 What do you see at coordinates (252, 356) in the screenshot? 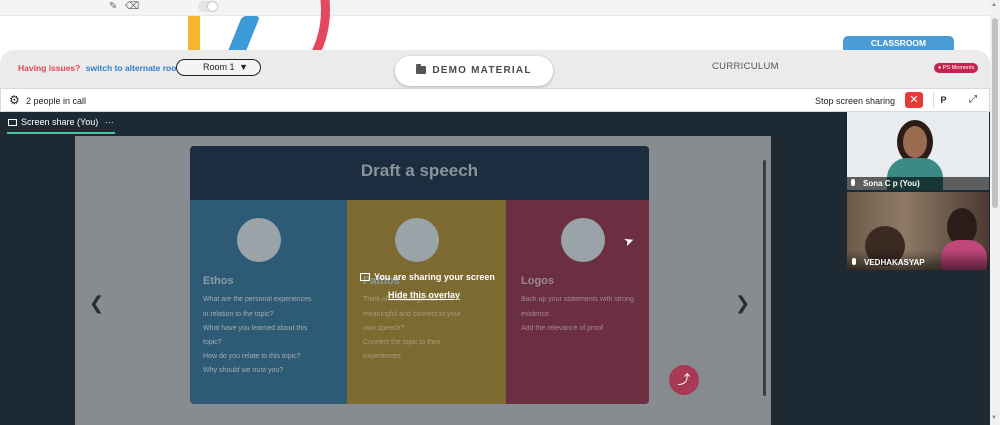
I see `column-line: How do you relate to this topic?` at bounding box center [252, 356].